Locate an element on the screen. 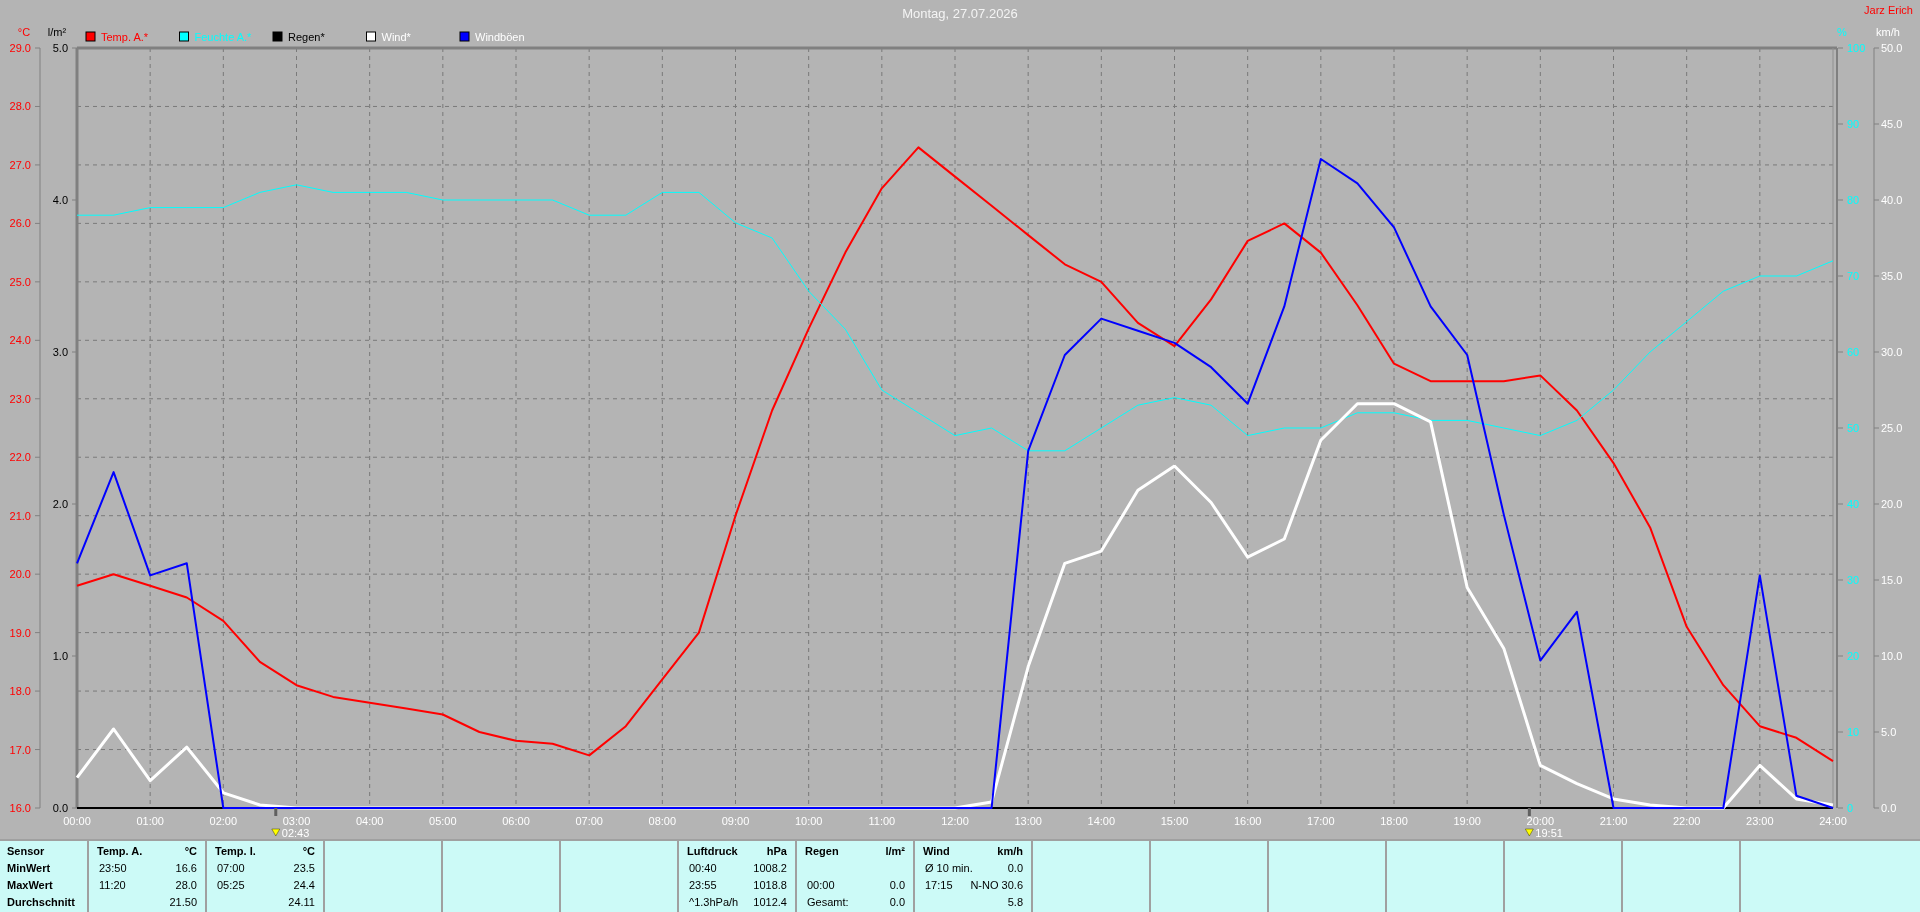 This screenshot has width=1920, height=912. axis-tick-label: 60 is located at coordinates (1853, 352).